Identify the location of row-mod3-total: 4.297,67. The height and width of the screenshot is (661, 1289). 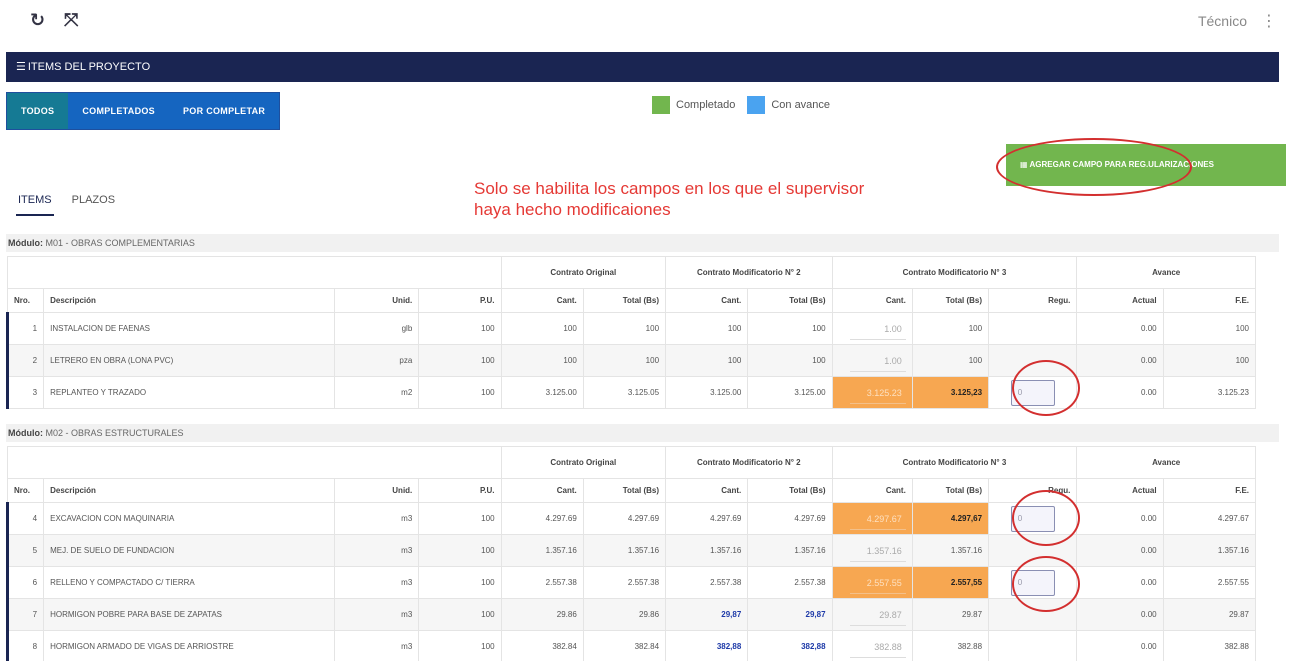
(950, 518).